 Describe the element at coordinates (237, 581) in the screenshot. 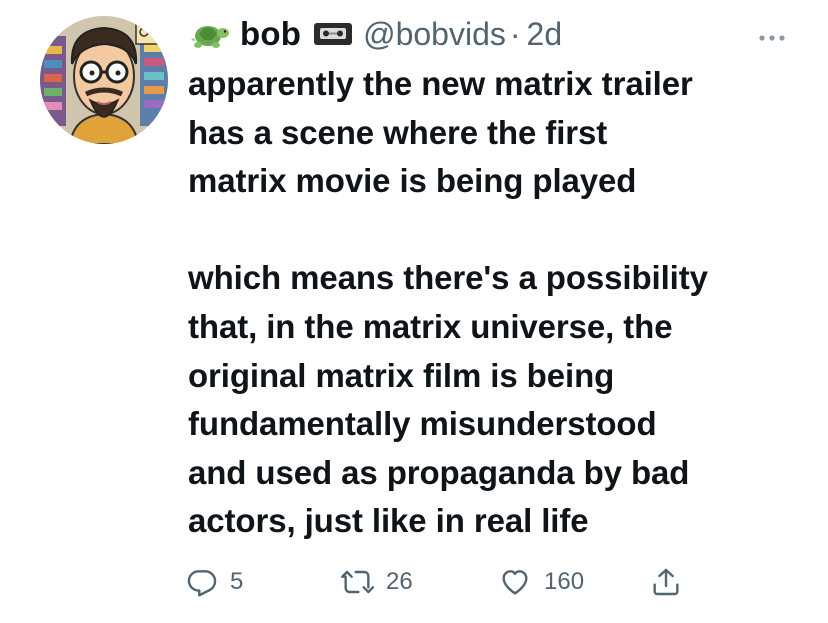

I see `reply-count: 5` at that location.